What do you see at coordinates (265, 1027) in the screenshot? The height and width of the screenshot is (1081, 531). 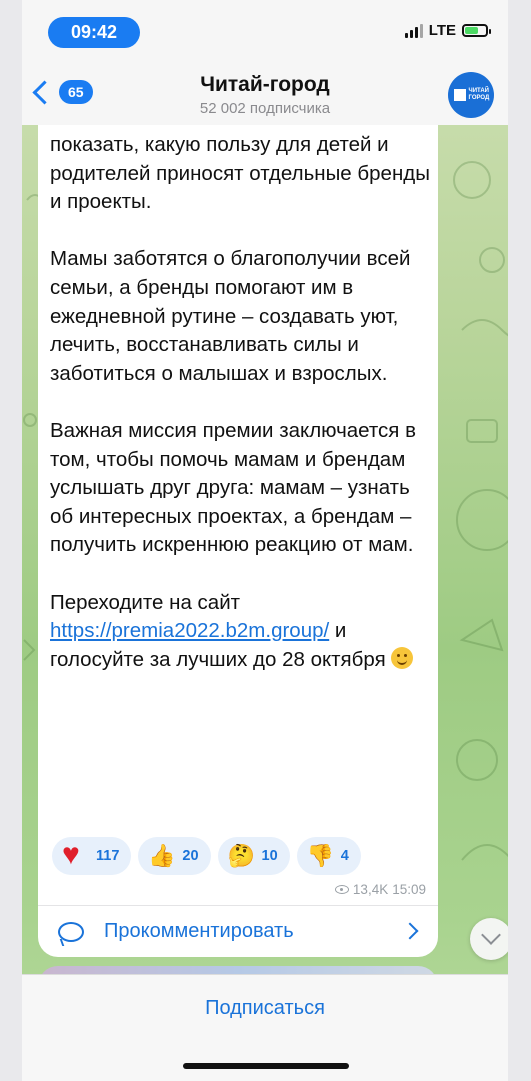 I see `bottom-bar: Подписаться` at bounding box center [265, 1027].